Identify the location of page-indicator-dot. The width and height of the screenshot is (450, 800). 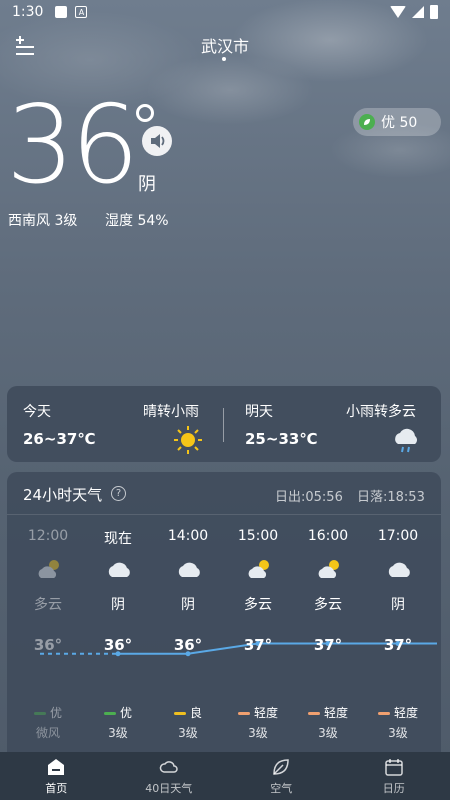
(224, 59).